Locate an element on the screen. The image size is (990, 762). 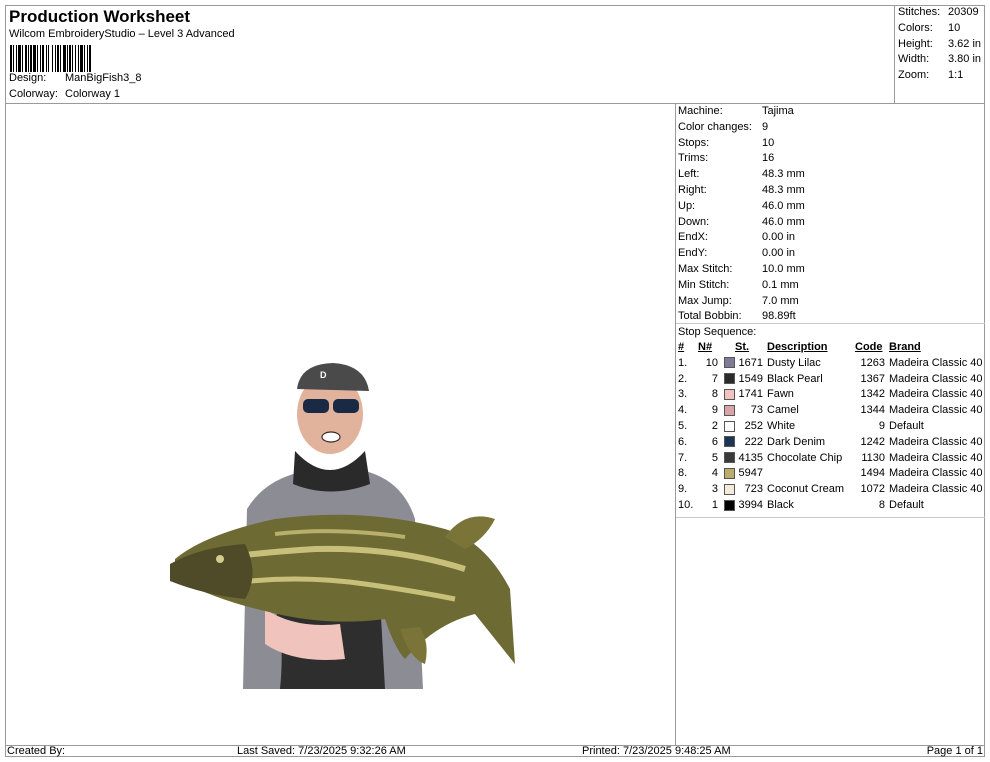
cap-shape is located at coordinates (333, 377).